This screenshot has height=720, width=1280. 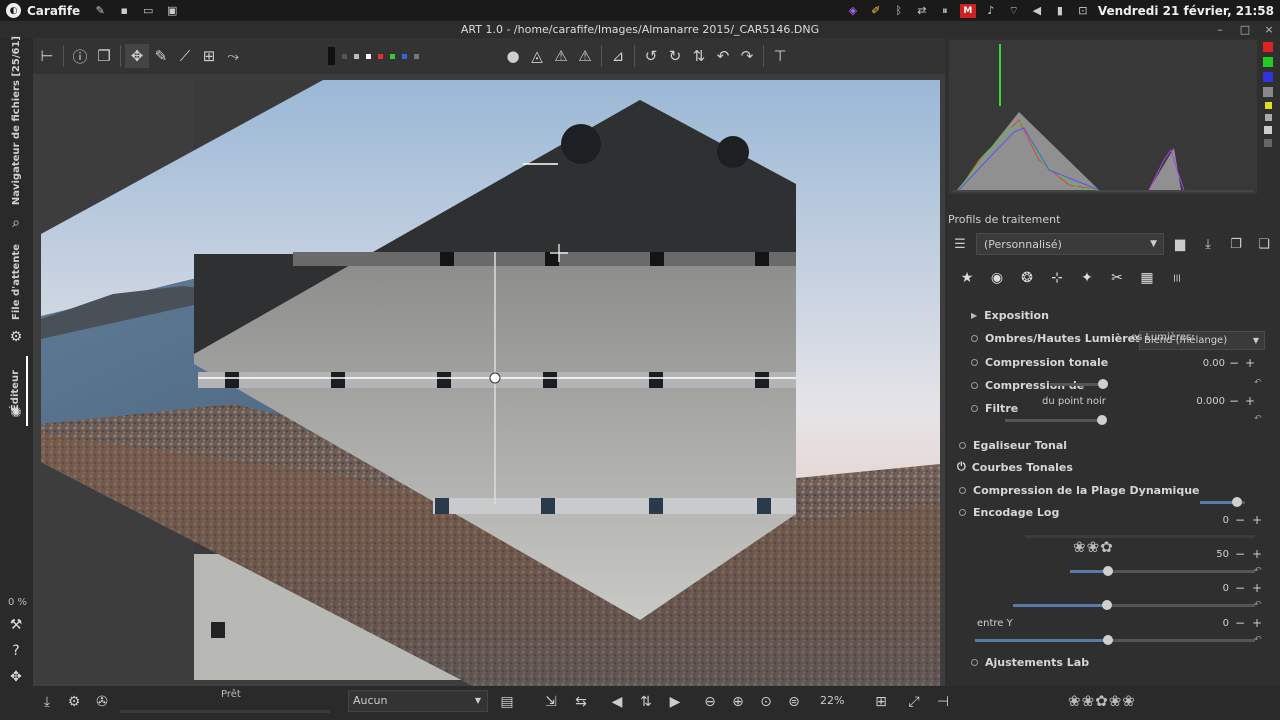 What do you see at coordinates (172, 11) in the screenshot?
I see `screen-icon: ▣` at bounding box center [172, 11].